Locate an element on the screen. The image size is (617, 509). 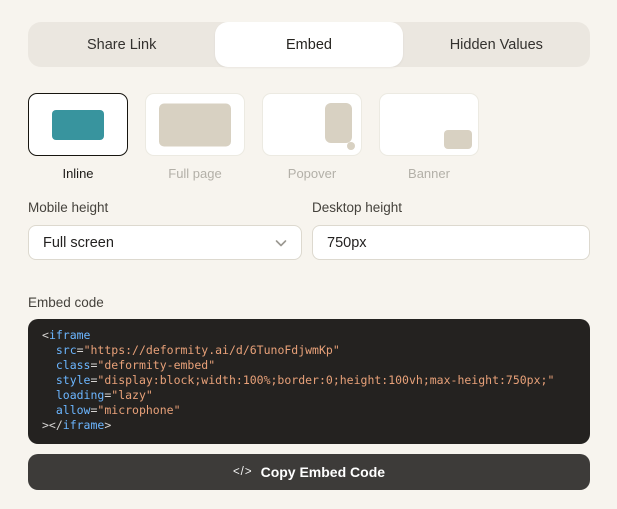
embed-code-label: Embed code is located at coordinates (66, 302).